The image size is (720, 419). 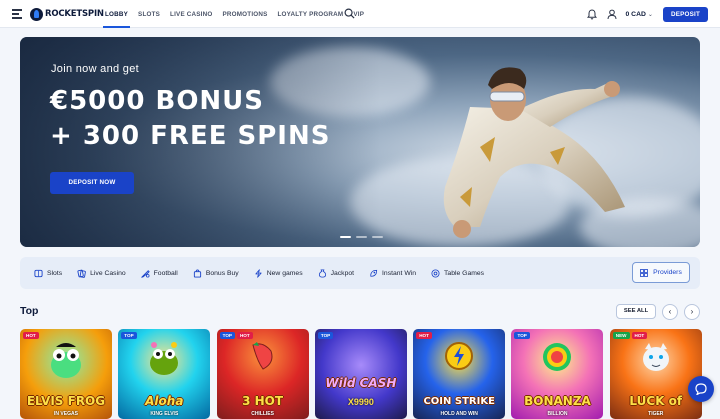 I want to click on game-art-fruit, so click(x=557, y=357).